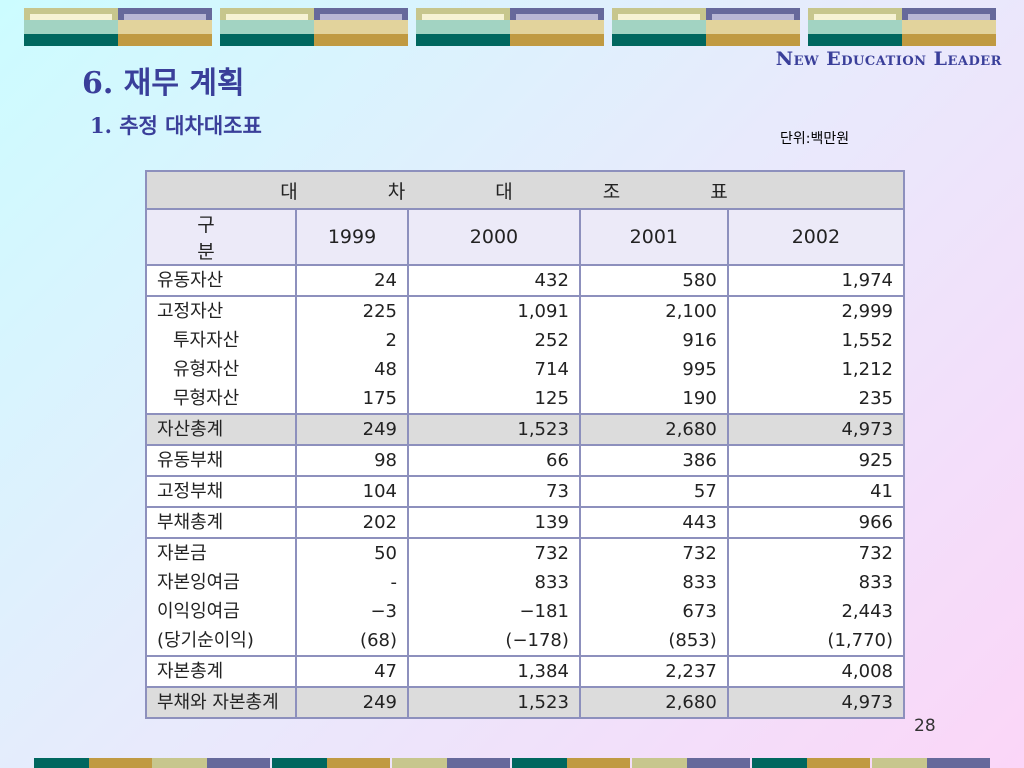 Image resolution: width=1024 pixels, height=768 pixels. Describe the element at coordinates (816, 522) in the screenshot. I see `value-cell: 966` at that location.